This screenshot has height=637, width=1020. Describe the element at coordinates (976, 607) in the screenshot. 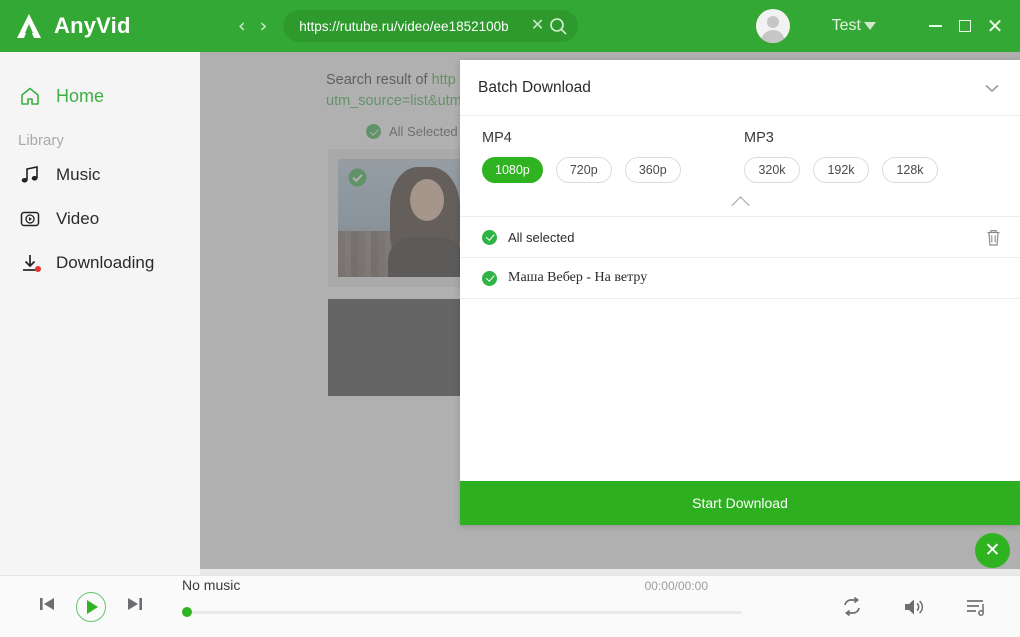

I see `playlist-icon` at that location.